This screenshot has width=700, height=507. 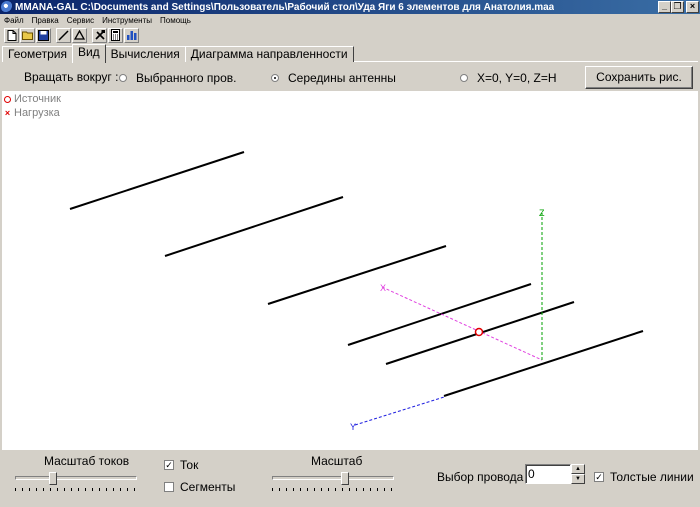 I want to click on save-button, so click(x=43, y=35).